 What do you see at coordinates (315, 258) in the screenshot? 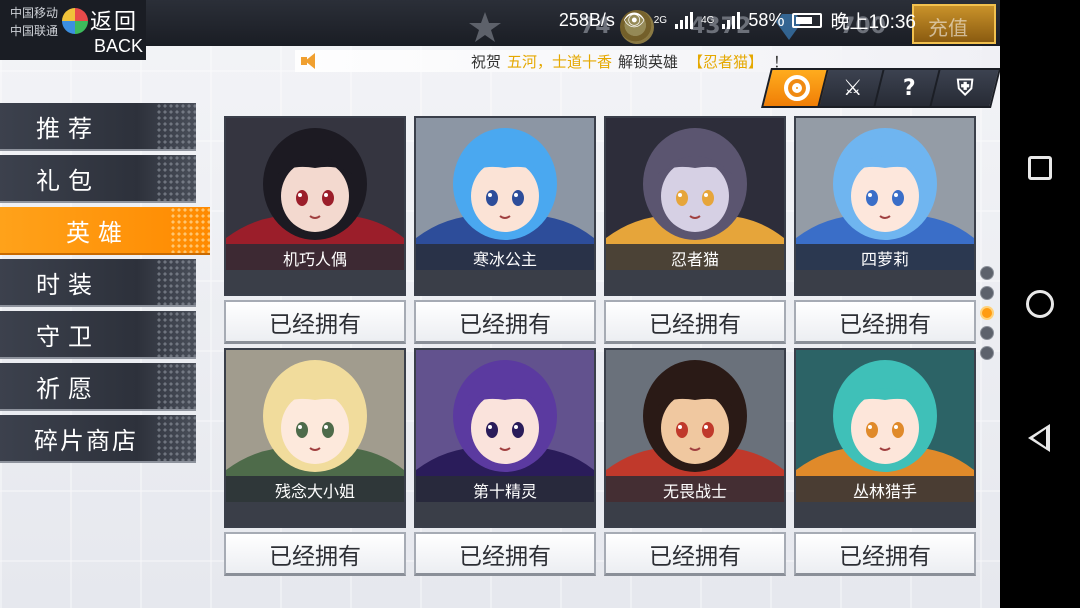
I see `hero-name: 机巧人偶` at bounding box center [315, 258].